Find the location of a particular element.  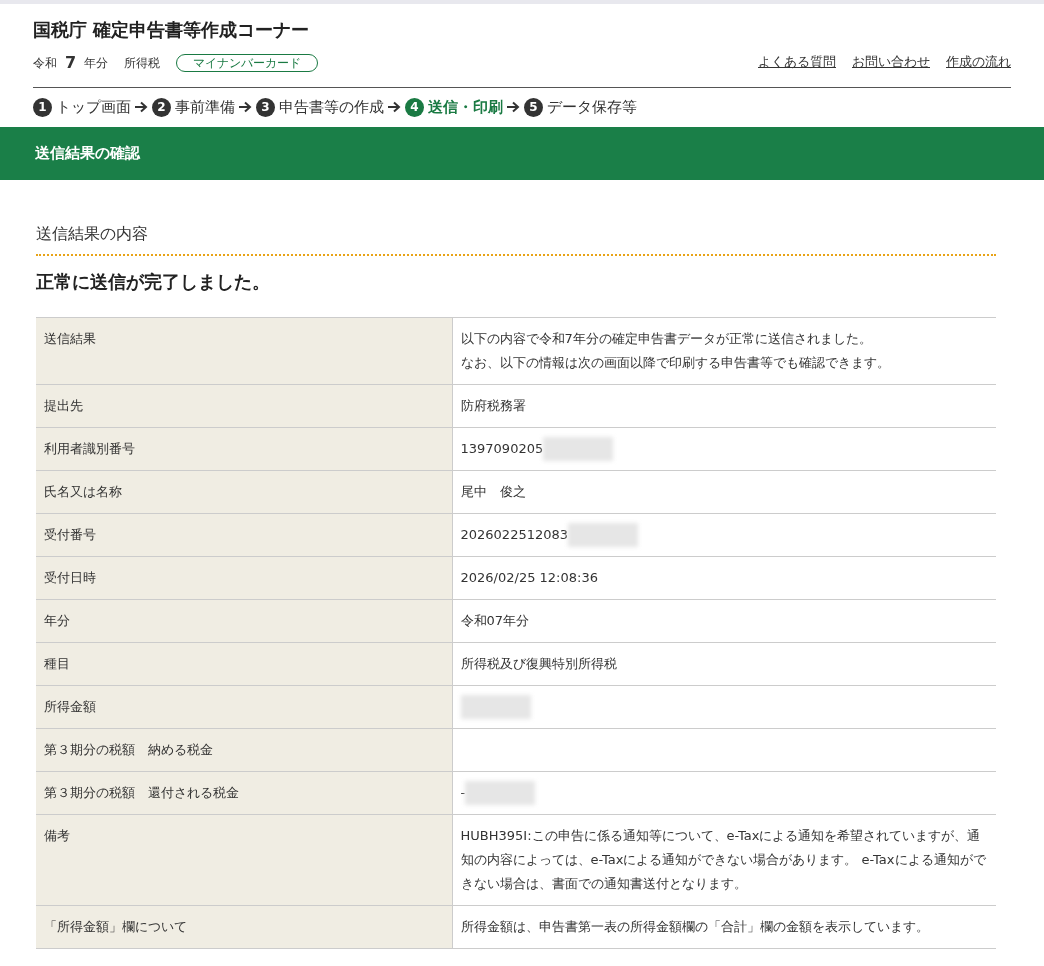

step-number: 4 is located at coordinates (414, 107).